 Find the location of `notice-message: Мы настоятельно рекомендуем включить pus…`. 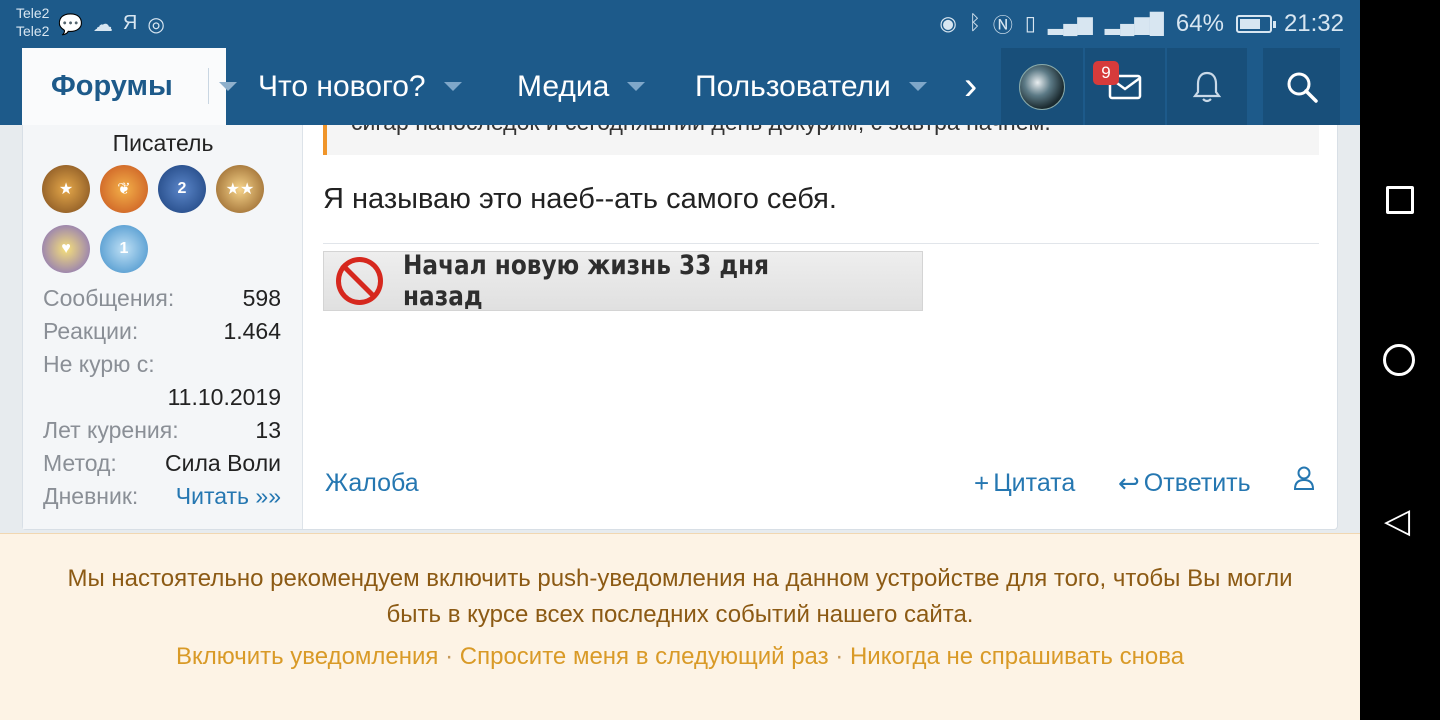

notice-message: Мы настоятельно рекомендуем включить pus… is located at coordinates (680, 596).